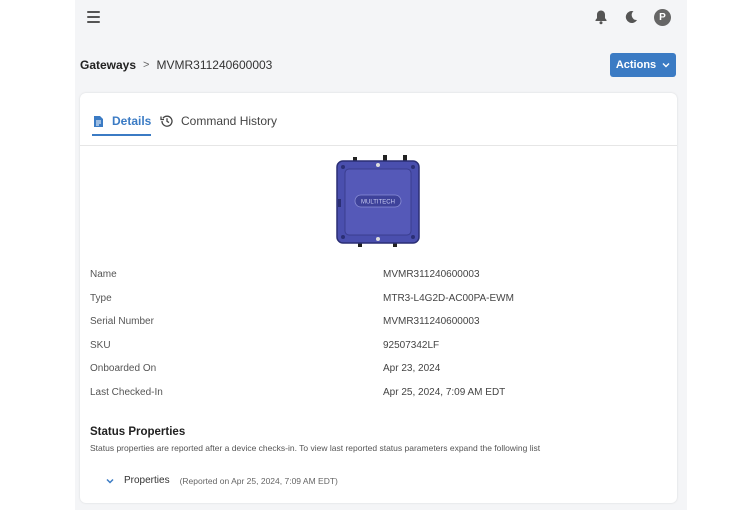 The width and height of the screenshot is (746, 510). What do you see at coordinates (101, 298) in the screenshot?
I see `property-label: Type` at bounding box center [101, 298].